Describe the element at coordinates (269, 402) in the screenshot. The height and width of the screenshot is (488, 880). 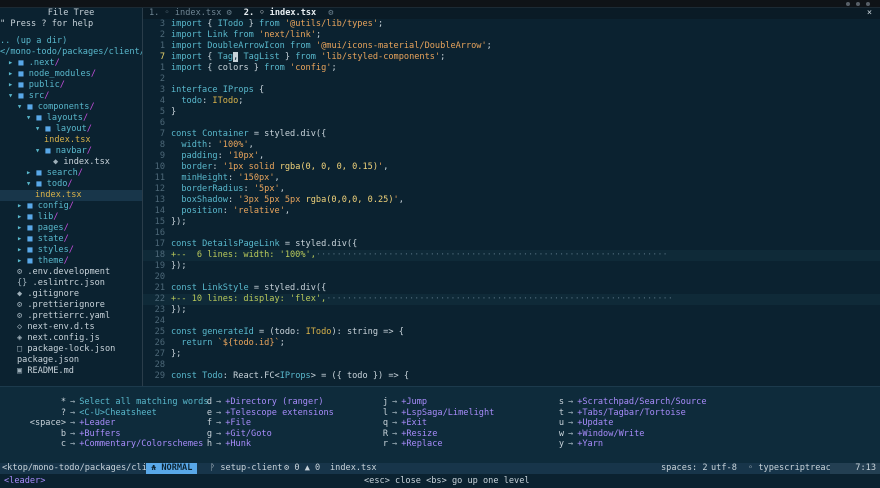
I see `which-key-item: d → +Directory (ranger)` at that location.